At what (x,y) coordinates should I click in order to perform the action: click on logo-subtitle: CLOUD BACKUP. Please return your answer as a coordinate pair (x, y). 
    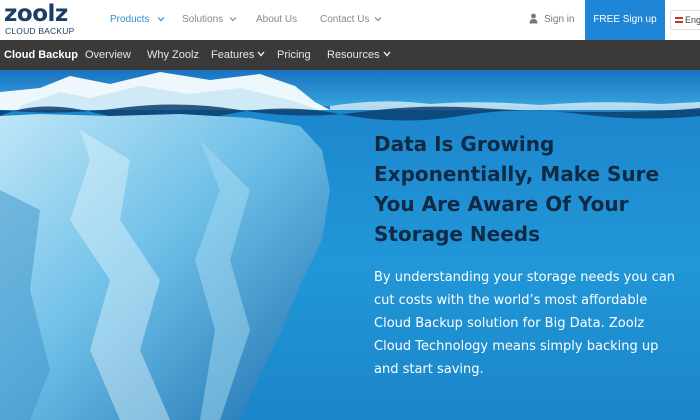
    Looking at the image, I should click on (40, 31).